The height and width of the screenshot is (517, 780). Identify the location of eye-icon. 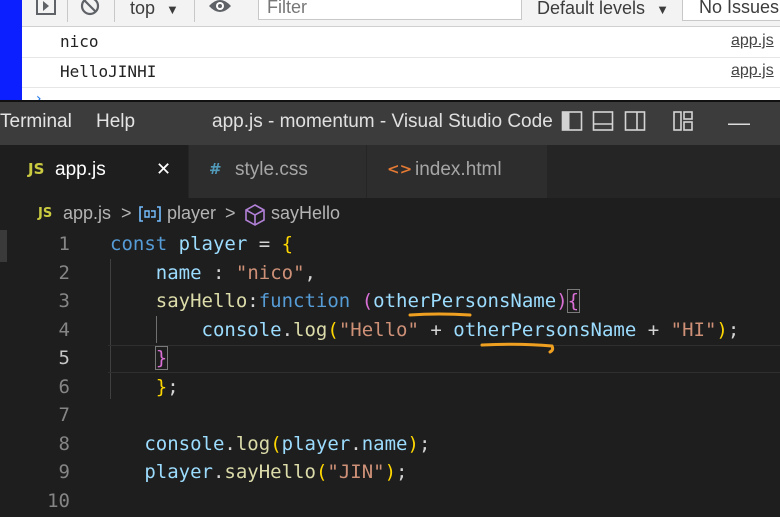
(219, 10).